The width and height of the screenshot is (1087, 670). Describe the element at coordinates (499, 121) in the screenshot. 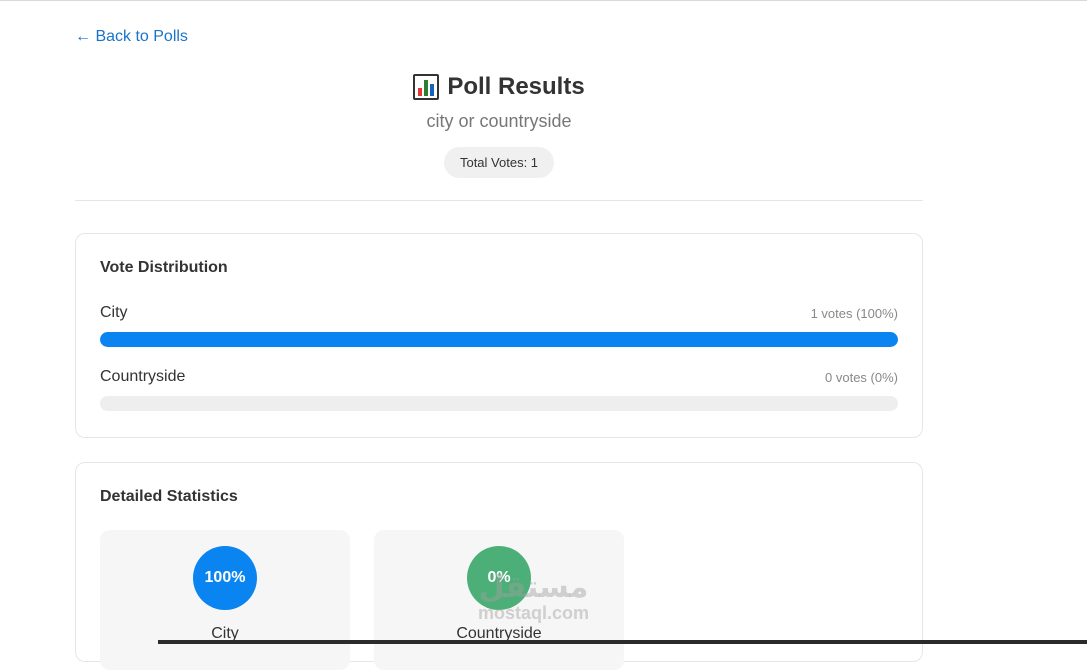

I see `poll-question: city or countryside` at that location.